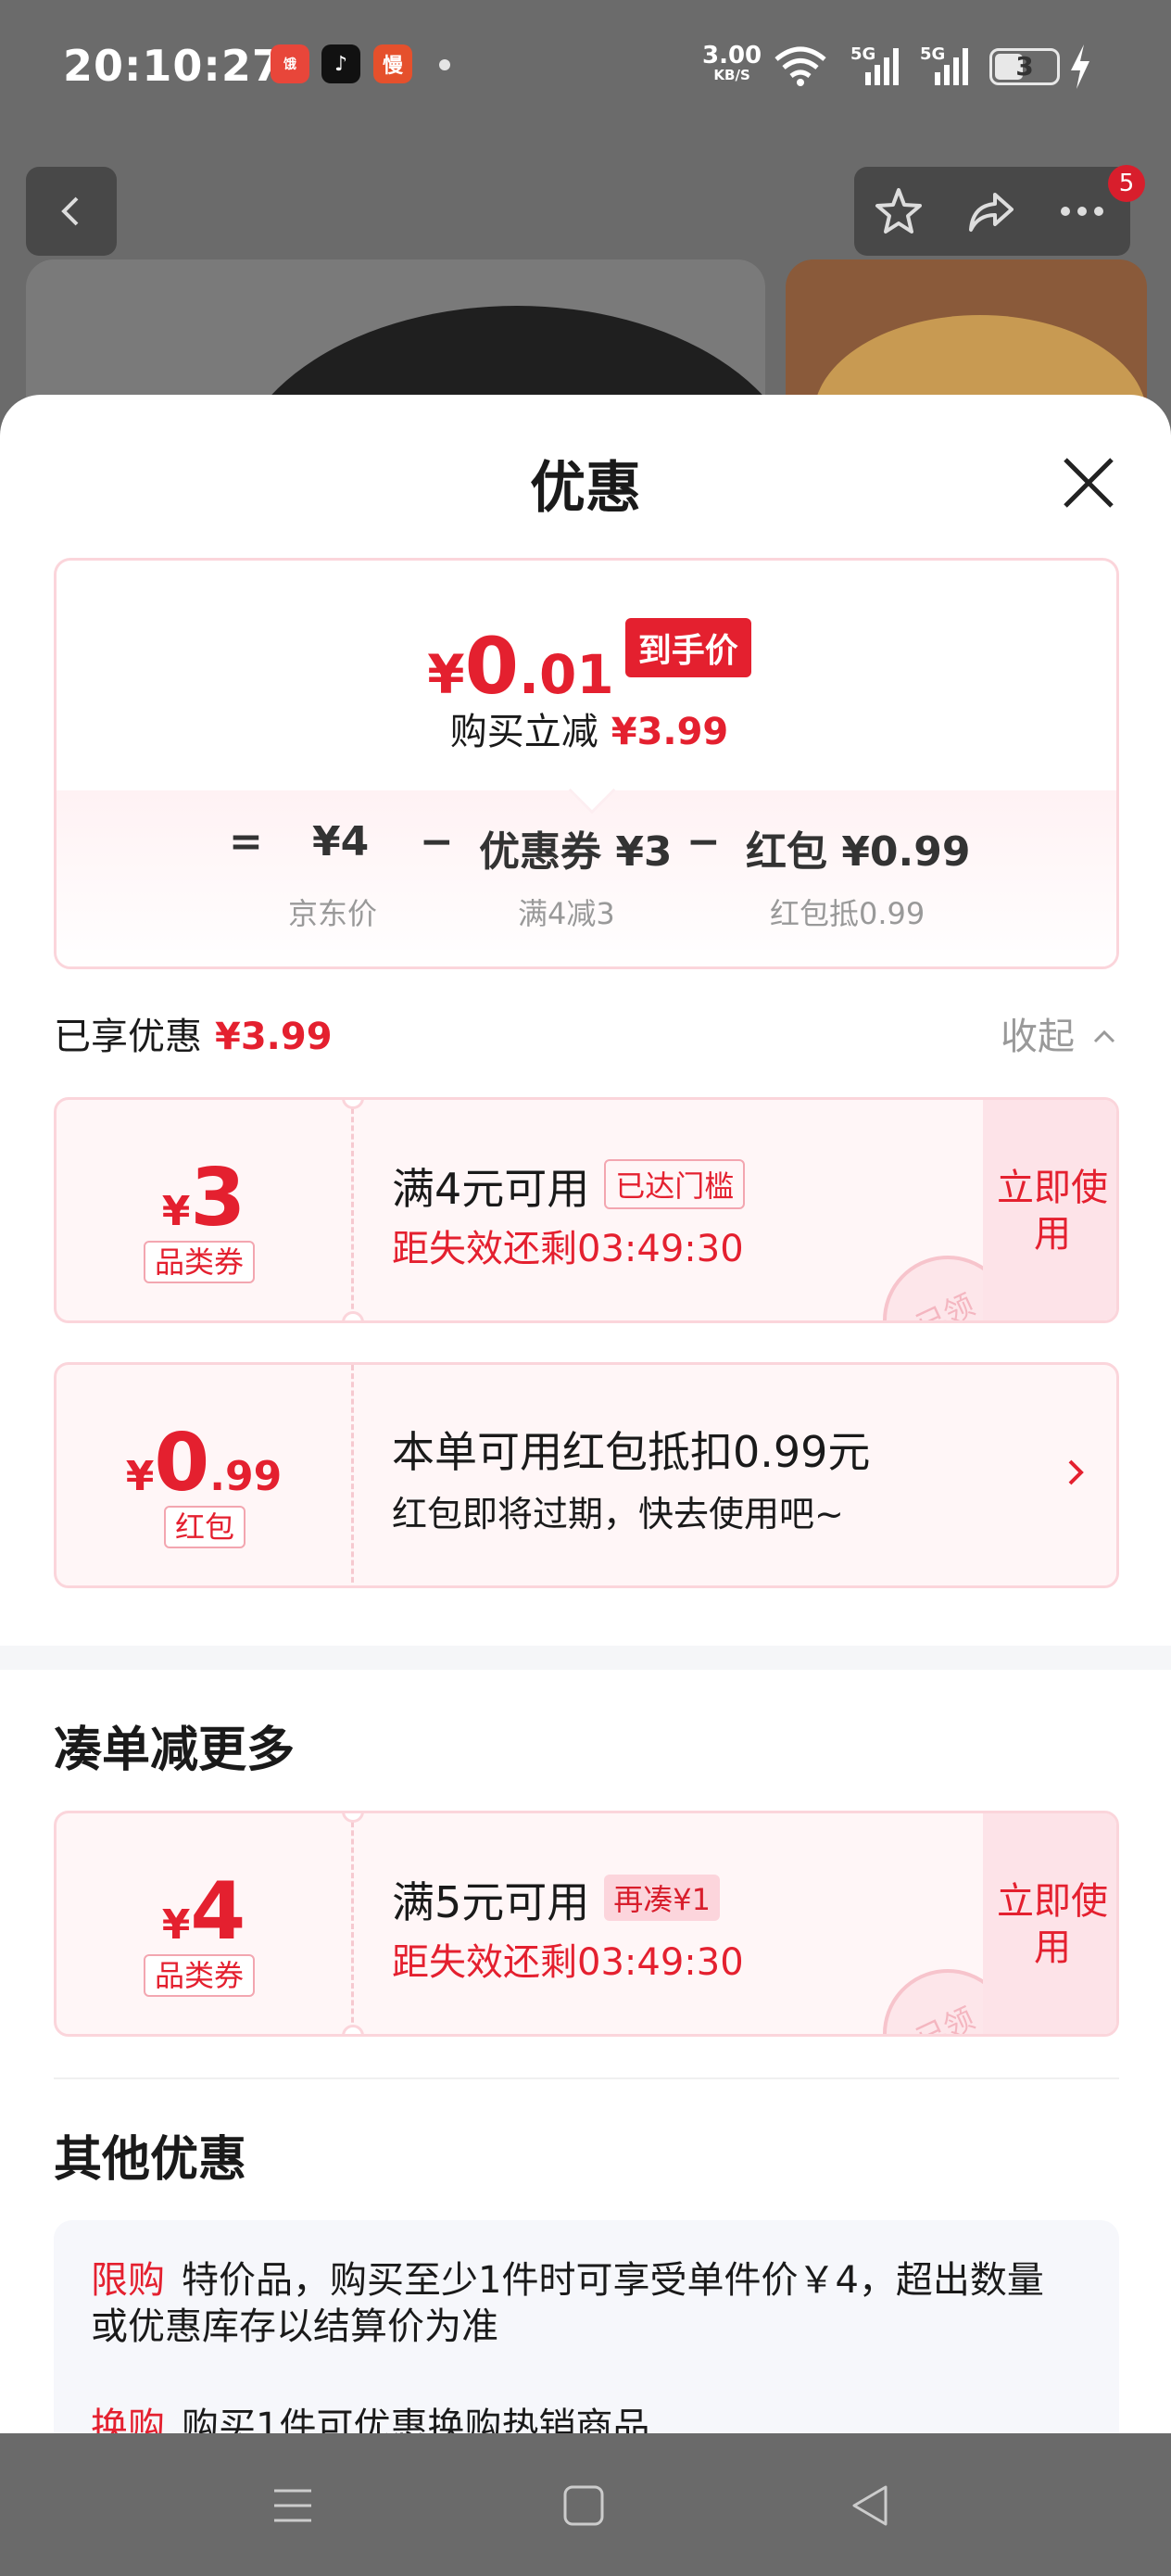 The width and height of the screenshot is (1171, 2576). Describe the element at coordinates (882, 66) in the screenshot. I see `signal-icon-sim1` at that location.